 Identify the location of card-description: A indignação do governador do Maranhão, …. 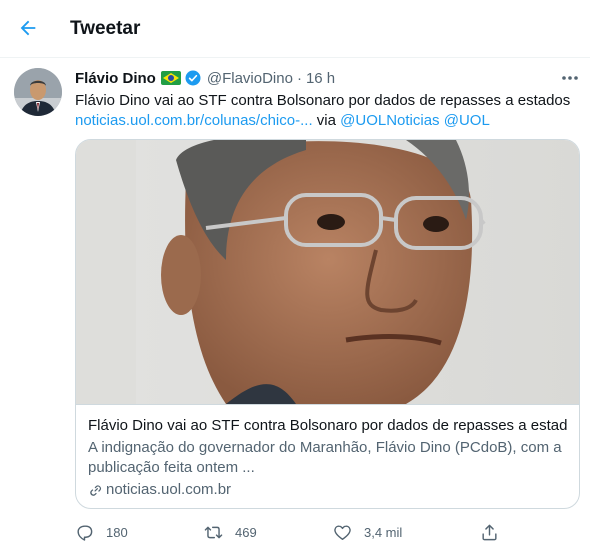
(325, 457).